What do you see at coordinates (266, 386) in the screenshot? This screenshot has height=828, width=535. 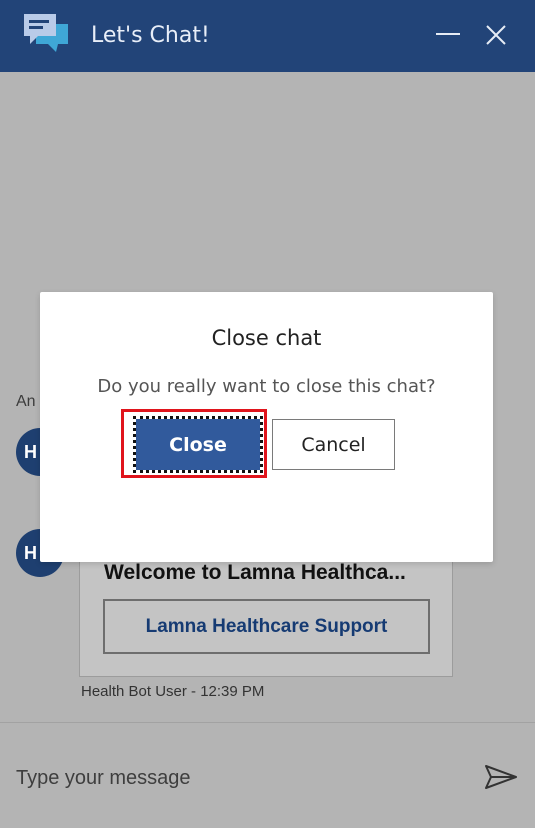 I see `dialog-message: Do you really want to close this chat?` at bounding box center [266, 386].